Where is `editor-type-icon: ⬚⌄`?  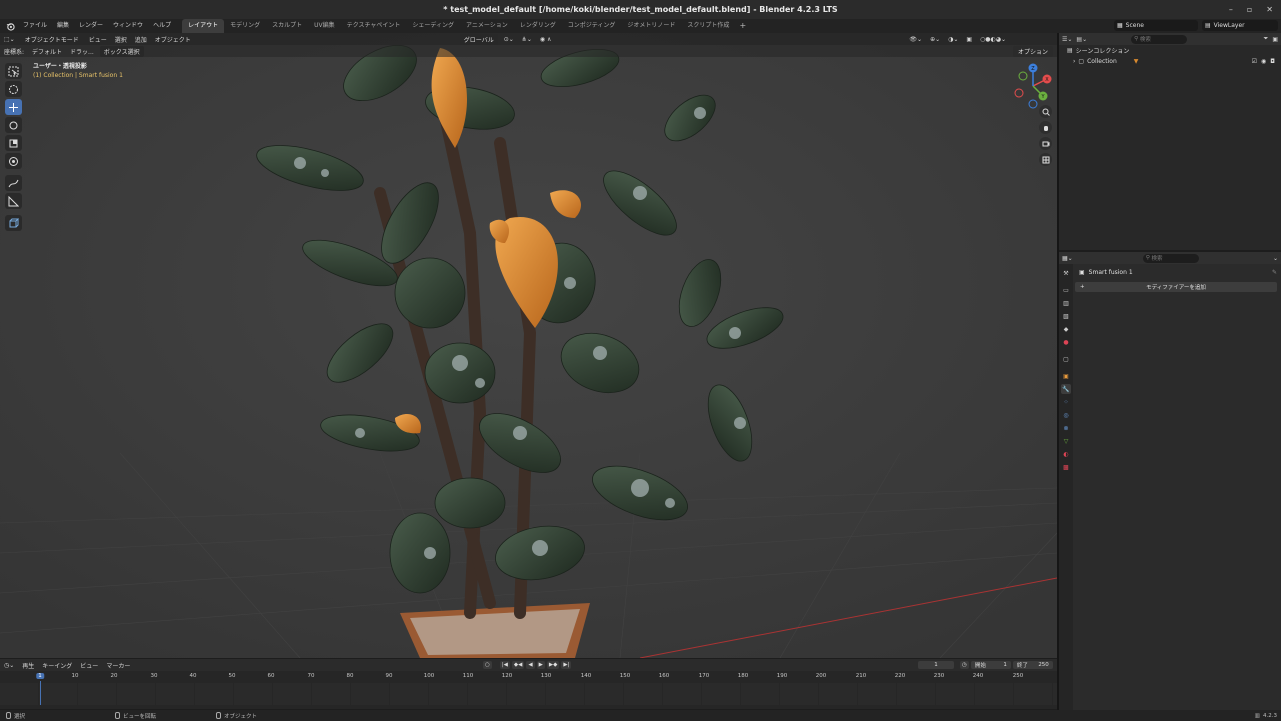
editor-type-icon: ⬚⌄ is located at coordinates (9, 39).